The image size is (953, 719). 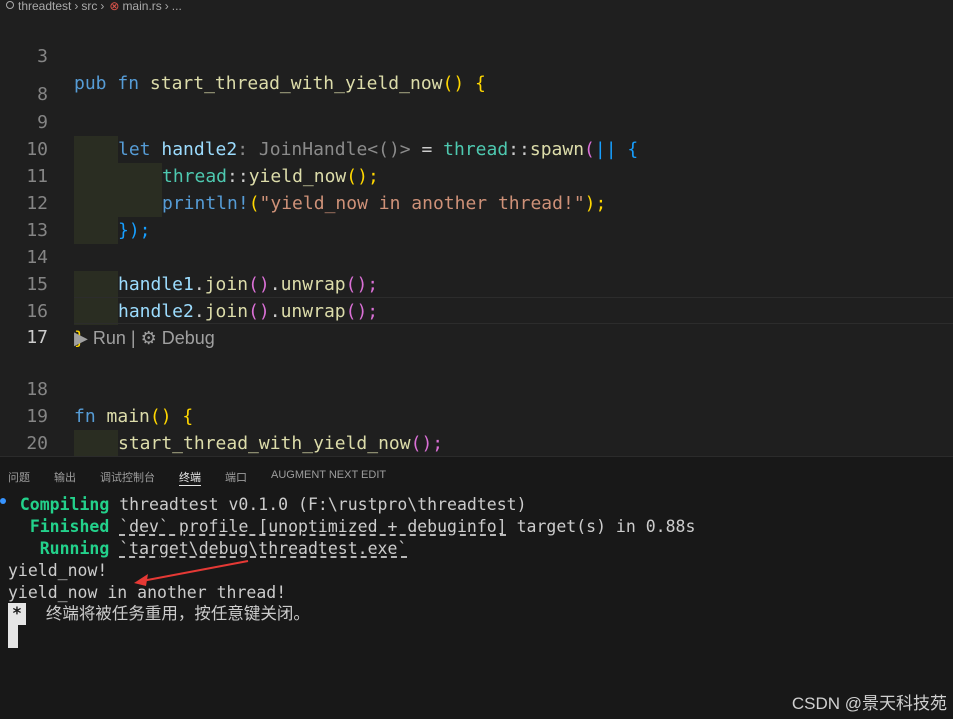 What do you see at coordinates (10, 5) in the screenshot?
I see `project-icon` at bounding box center [10, 5].